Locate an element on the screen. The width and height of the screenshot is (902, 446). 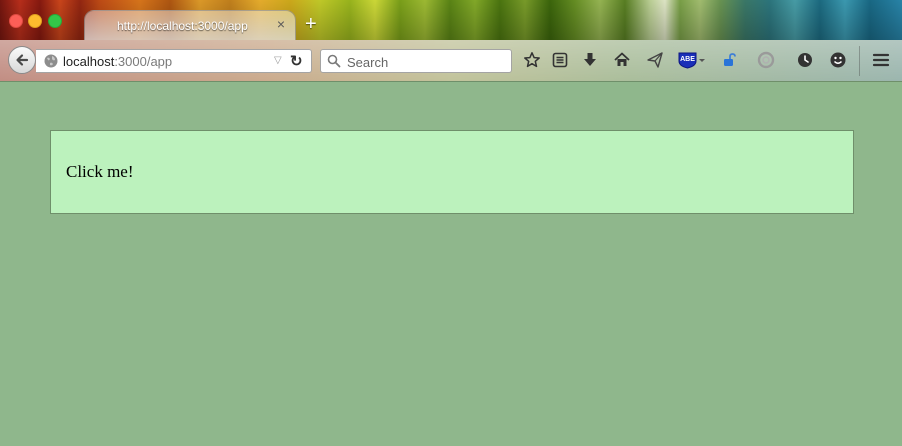
new-tab-button: + is located at coordinates (311, 24).